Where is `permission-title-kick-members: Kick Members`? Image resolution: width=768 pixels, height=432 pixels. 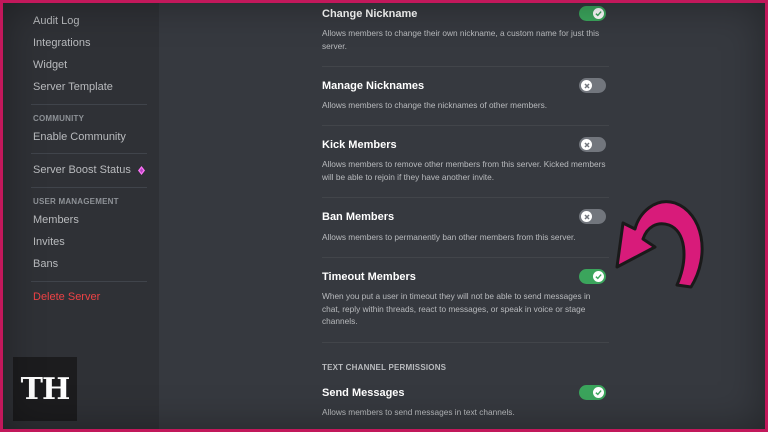
permission-title-kick-members: Kick Members is located at coordinates (359, 145).